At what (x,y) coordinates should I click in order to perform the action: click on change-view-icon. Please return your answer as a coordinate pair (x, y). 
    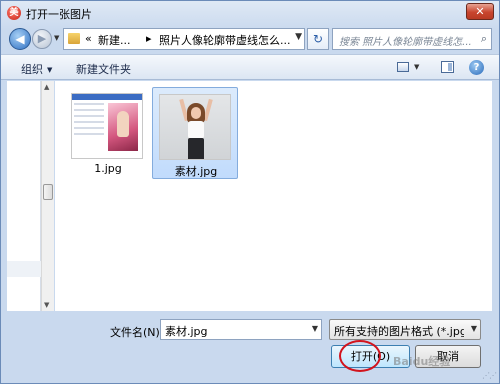
    Looking at the image, I should click on (403, 67).